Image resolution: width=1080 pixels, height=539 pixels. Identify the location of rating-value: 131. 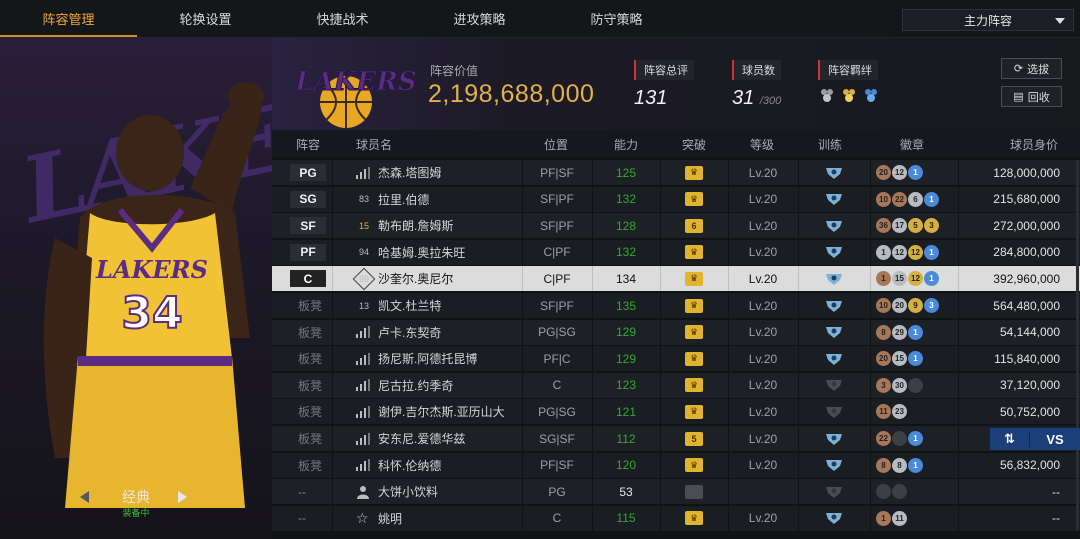
(651, 98).